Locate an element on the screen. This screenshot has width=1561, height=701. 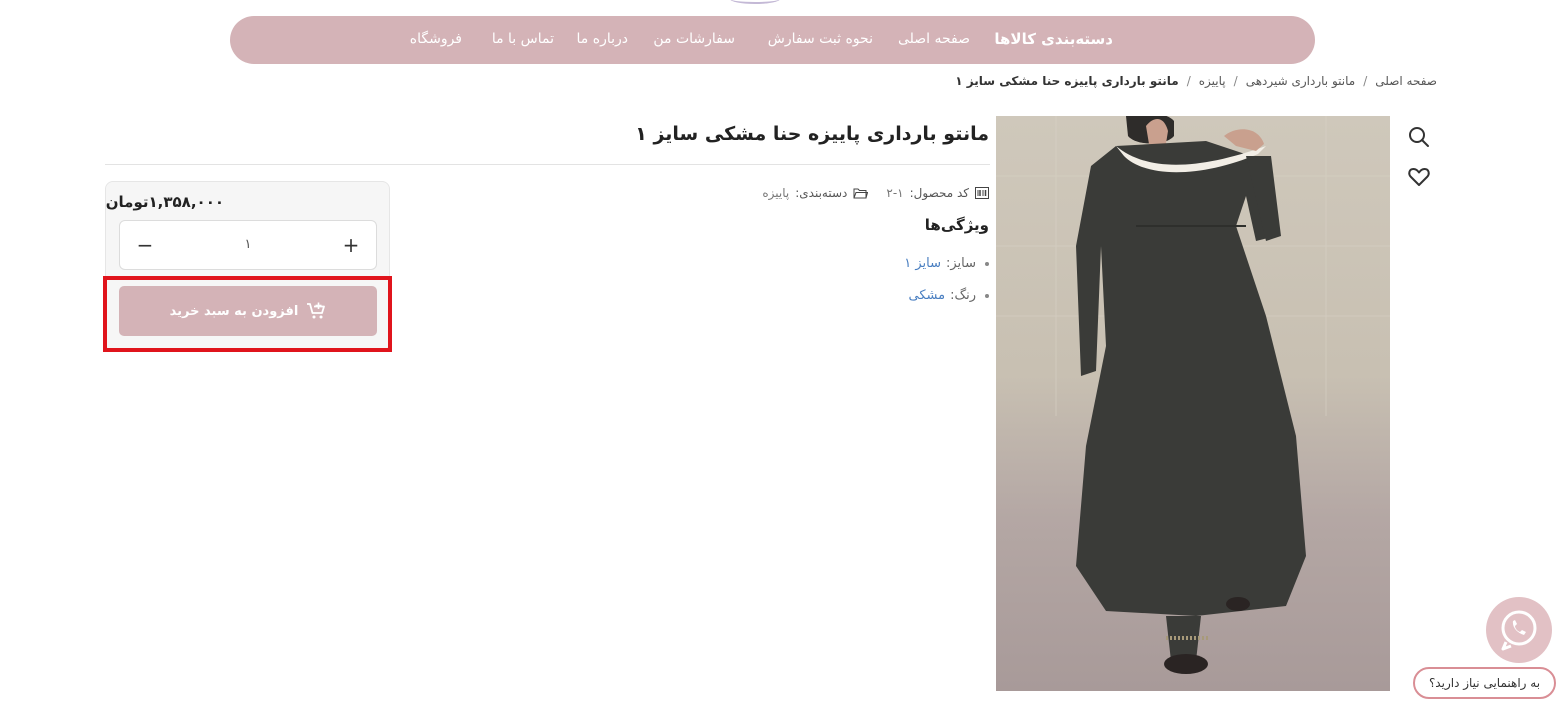
product-code-label: کد محصول: is located at coordinates (939, 193).